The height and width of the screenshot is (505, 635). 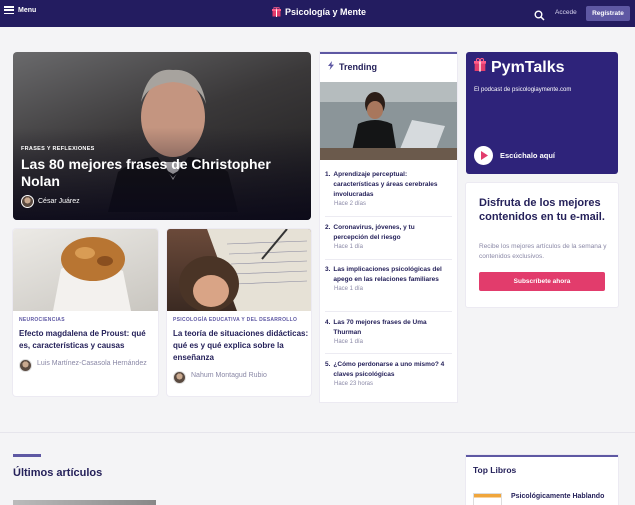 I want to click on trending-item-number: 5., so click(x=328, y=364).